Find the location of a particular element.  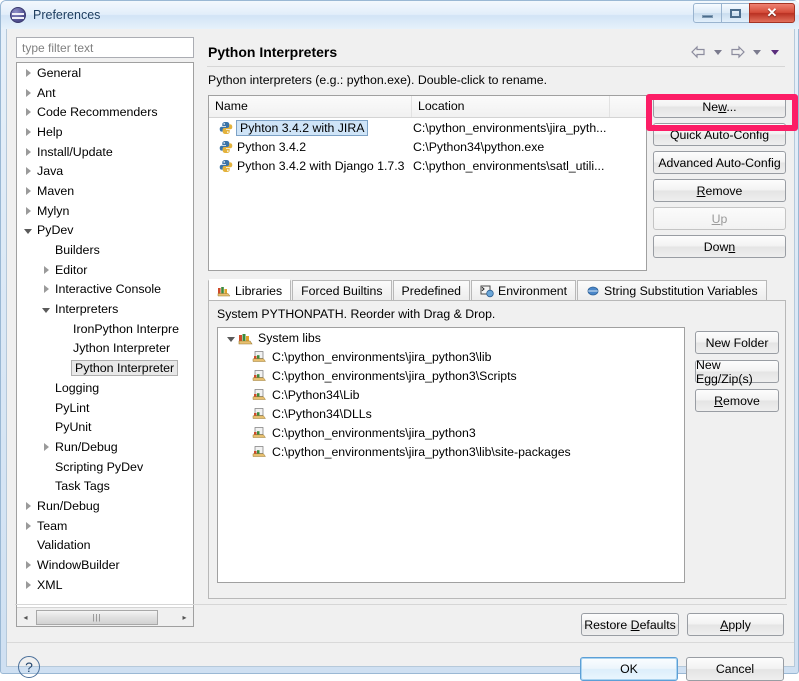

interpreter-name: Python 3.4.2 with Django 1.7.3 is located at coordinates (321, 165).